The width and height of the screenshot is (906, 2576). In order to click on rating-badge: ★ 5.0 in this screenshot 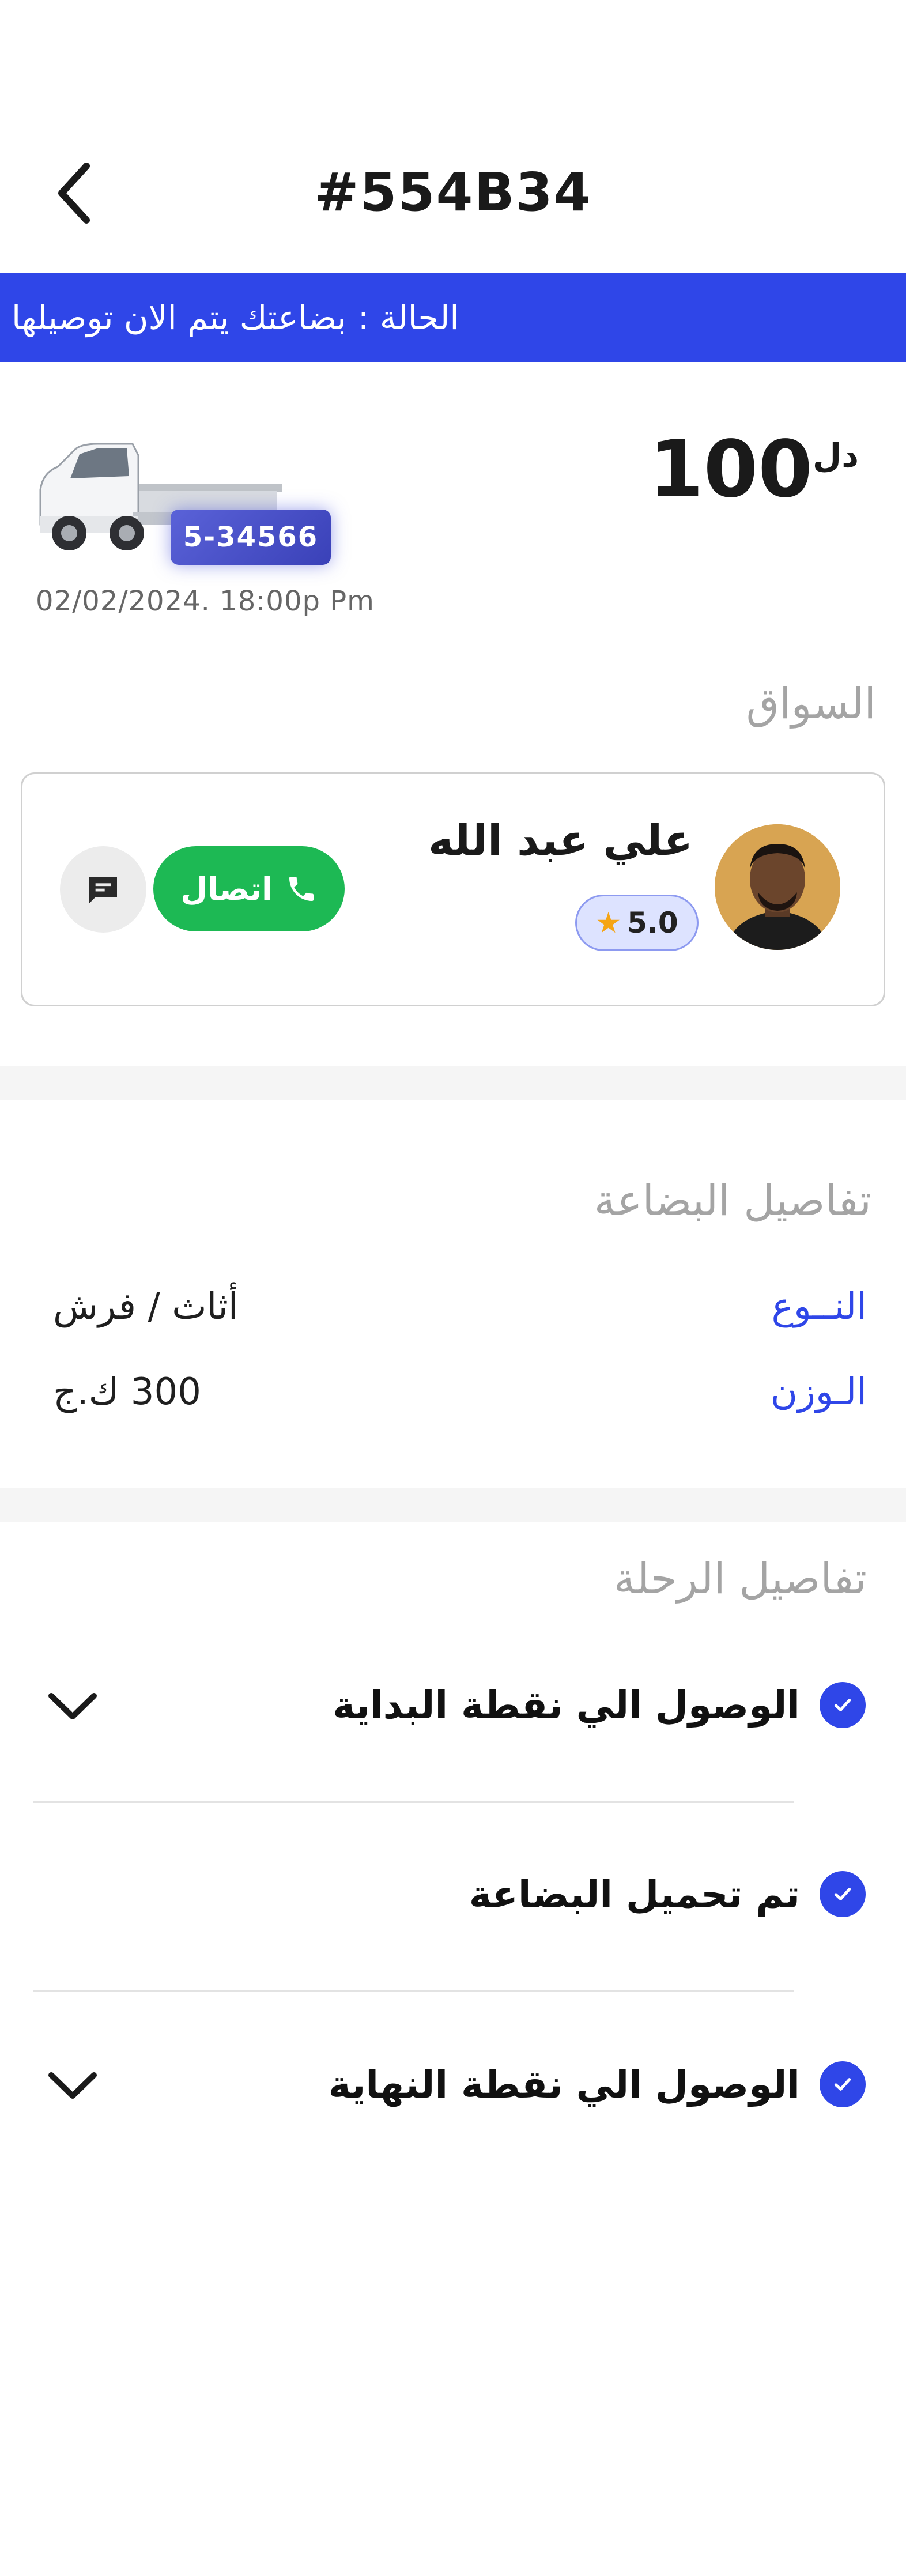, I will do `click(637, 923)`.